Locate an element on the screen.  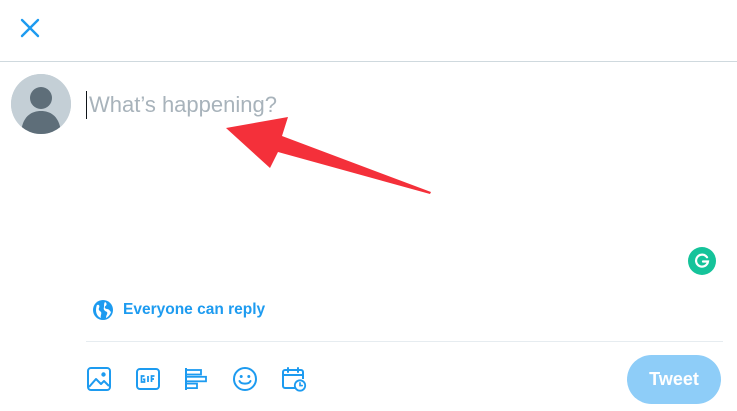
poll-icon is located at coordinates (196, 379).